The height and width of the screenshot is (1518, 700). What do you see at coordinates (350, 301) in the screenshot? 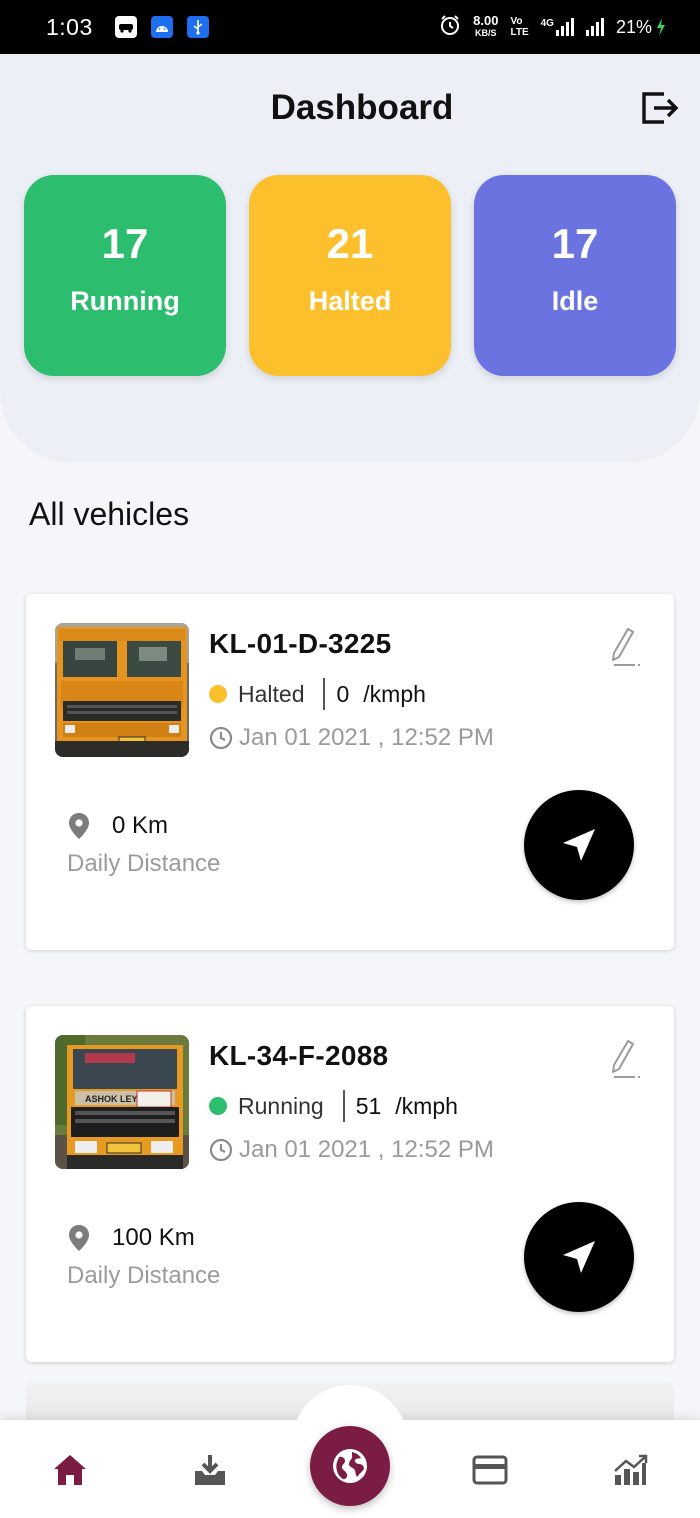
I see `halted-label: Halted` at bounding box center [350, 301].